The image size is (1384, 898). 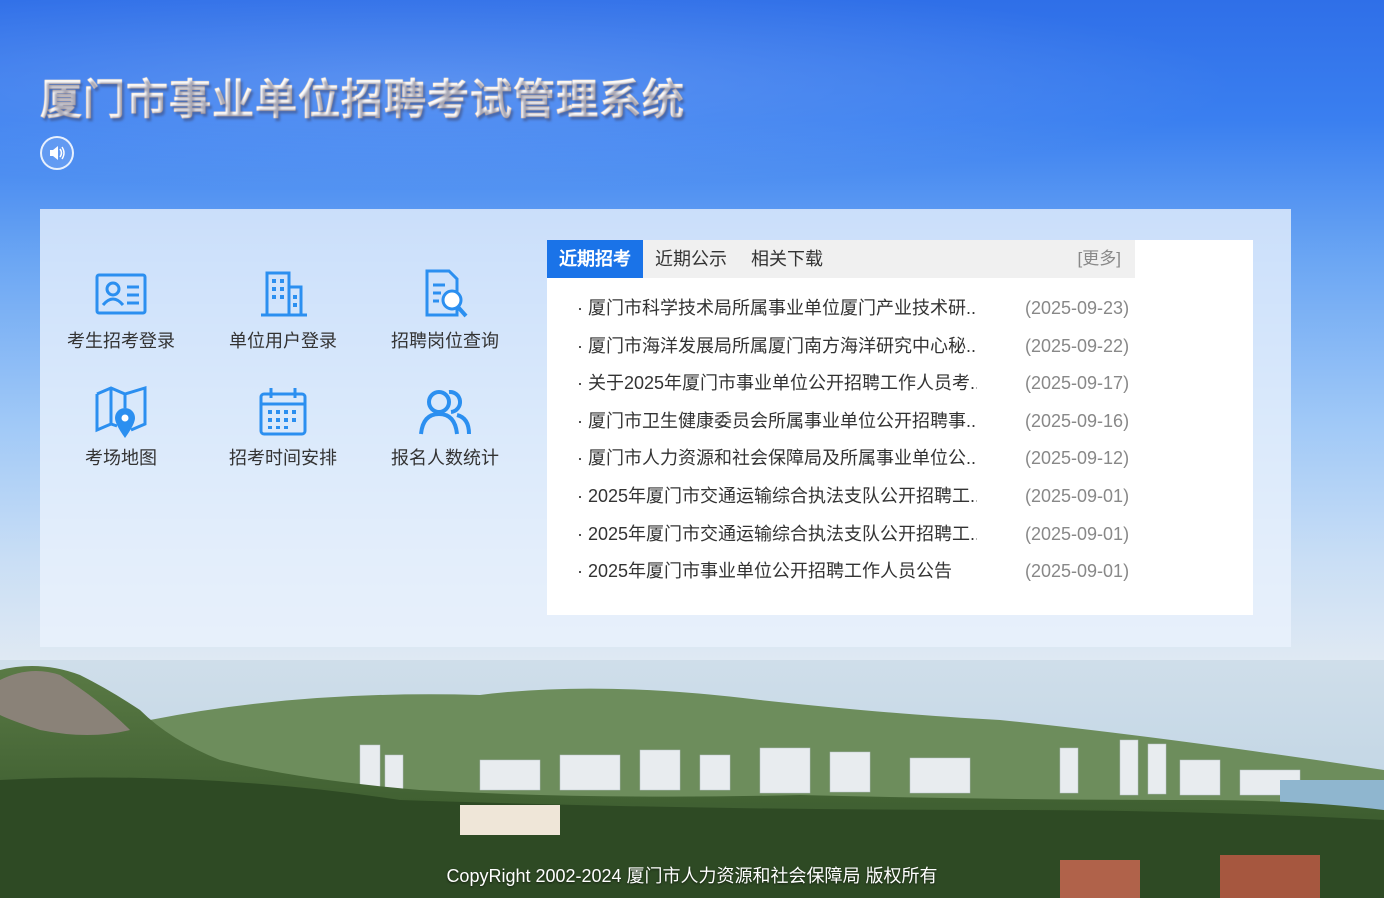 What do you see at coordinates (1077, 345) in the screenshot?
I see `news-date: (2025-09-22)` at bounding box center [1077, 345].